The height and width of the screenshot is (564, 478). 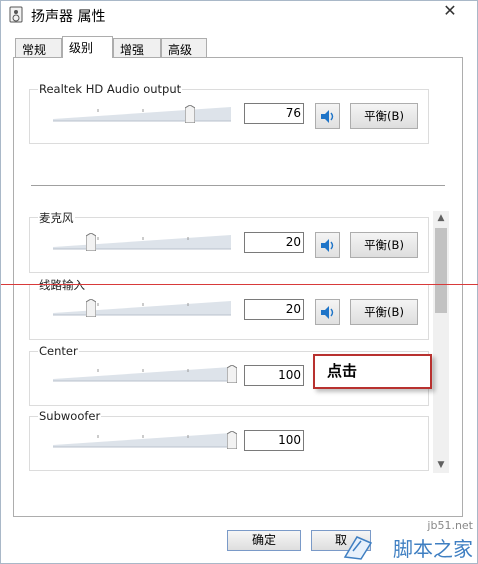 I want to click on microphone-mute-button, so click(x=327, y=245).